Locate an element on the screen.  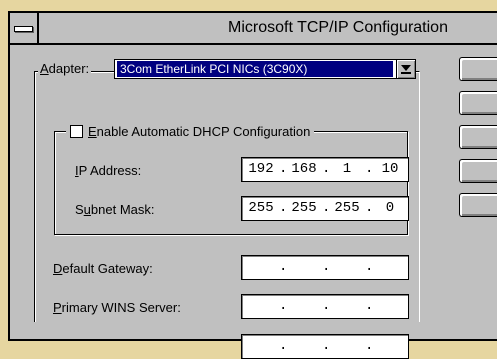
adapter-dropdown: 3Com EtherLink PCI NICs (3C90X) is located at coordinates (265, 69).